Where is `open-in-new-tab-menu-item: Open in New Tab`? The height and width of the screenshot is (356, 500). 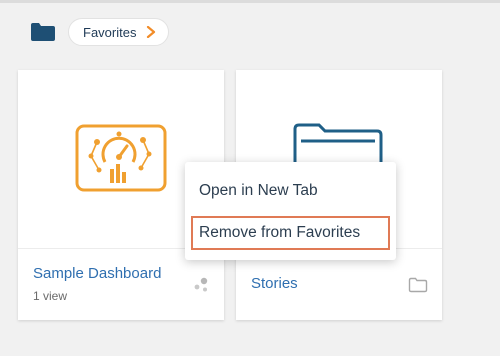
open-in-new-tab-menu-item: Open in New Tab is located at coordinates (290, 191).